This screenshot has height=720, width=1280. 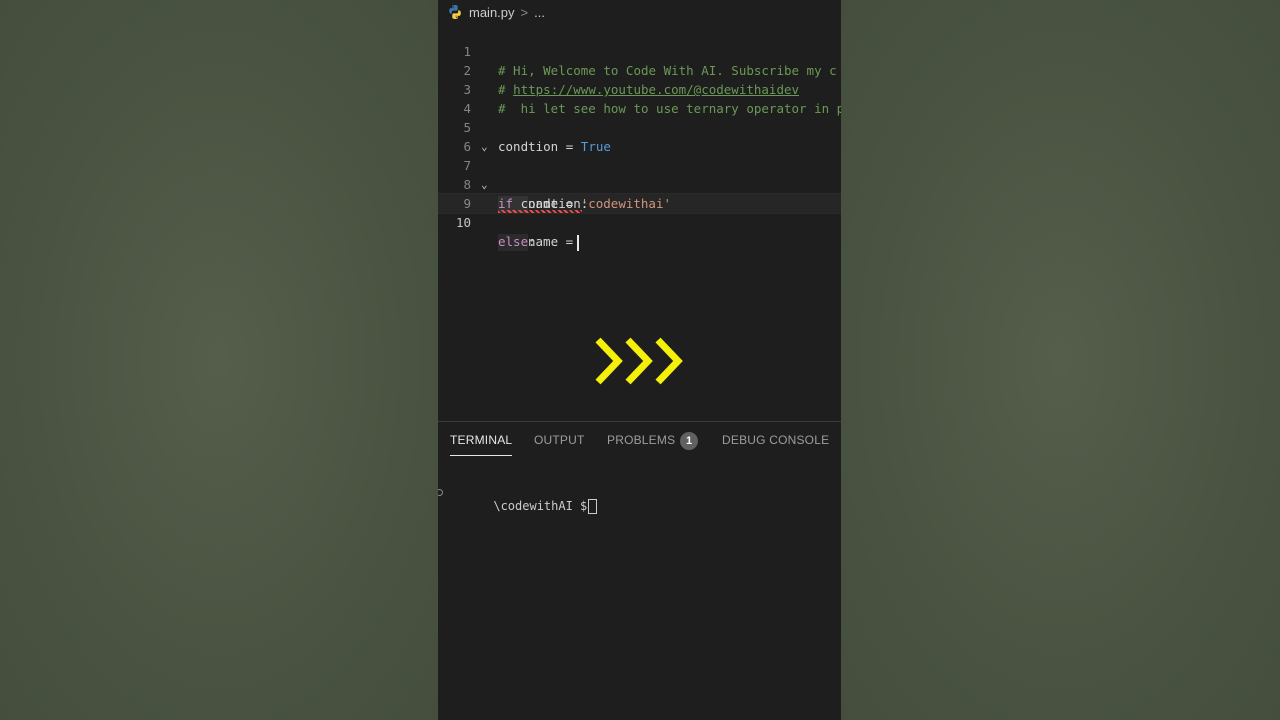 I want to click on python-file-icon, so click(x=455, y=12).